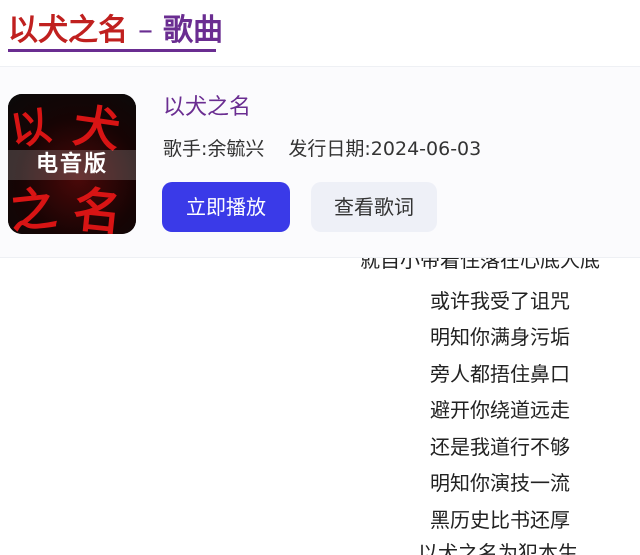 The height and width of the screenshot is (555, 640). What do you see at coordinates (500, 301) in the screenshot?
I see `lyric-line: 或许我受了诅咒` at bounding box center [500, 301].